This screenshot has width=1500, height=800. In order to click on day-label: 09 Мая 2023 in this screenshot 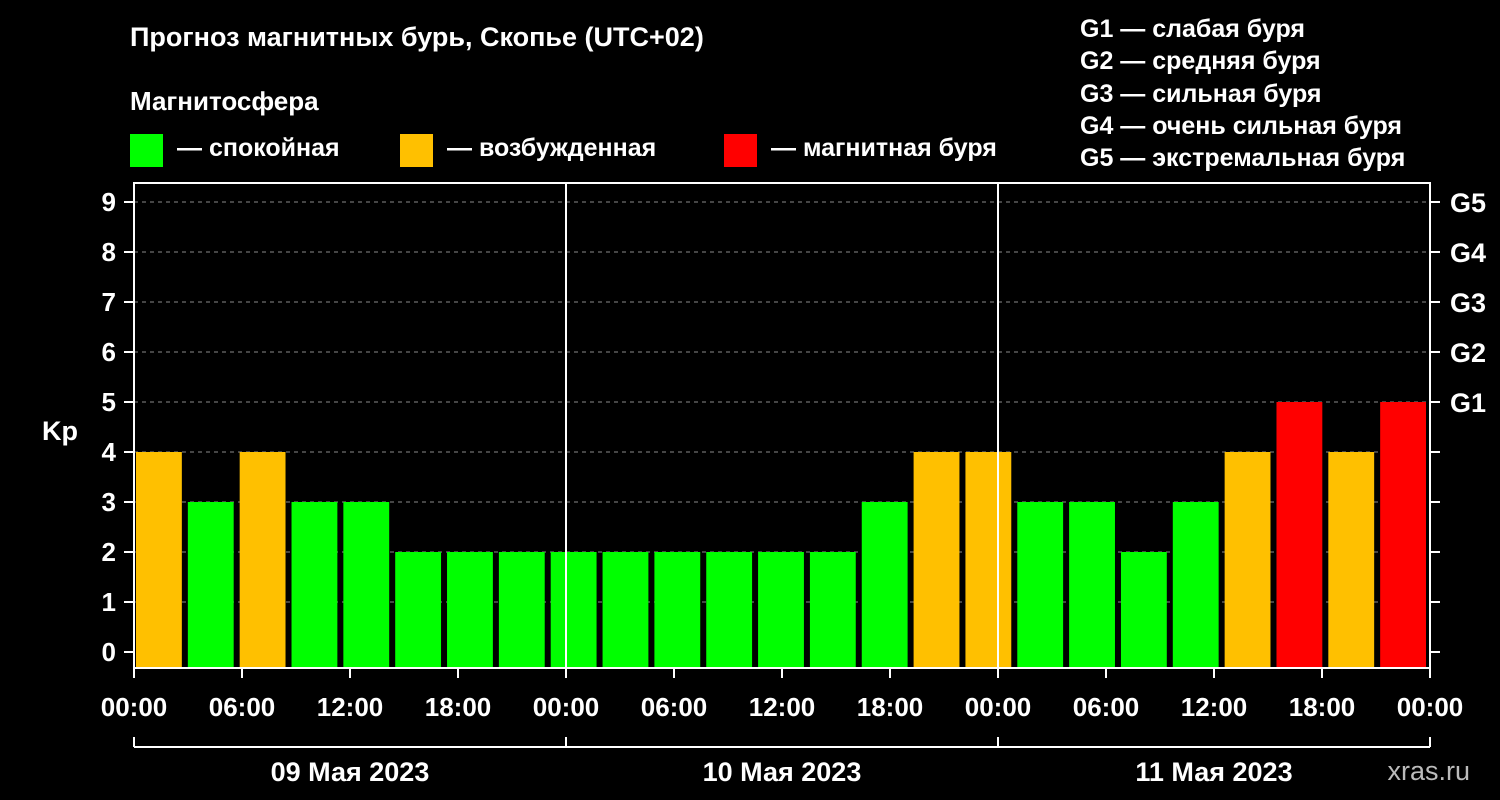, I will do `click(350, 772)`.